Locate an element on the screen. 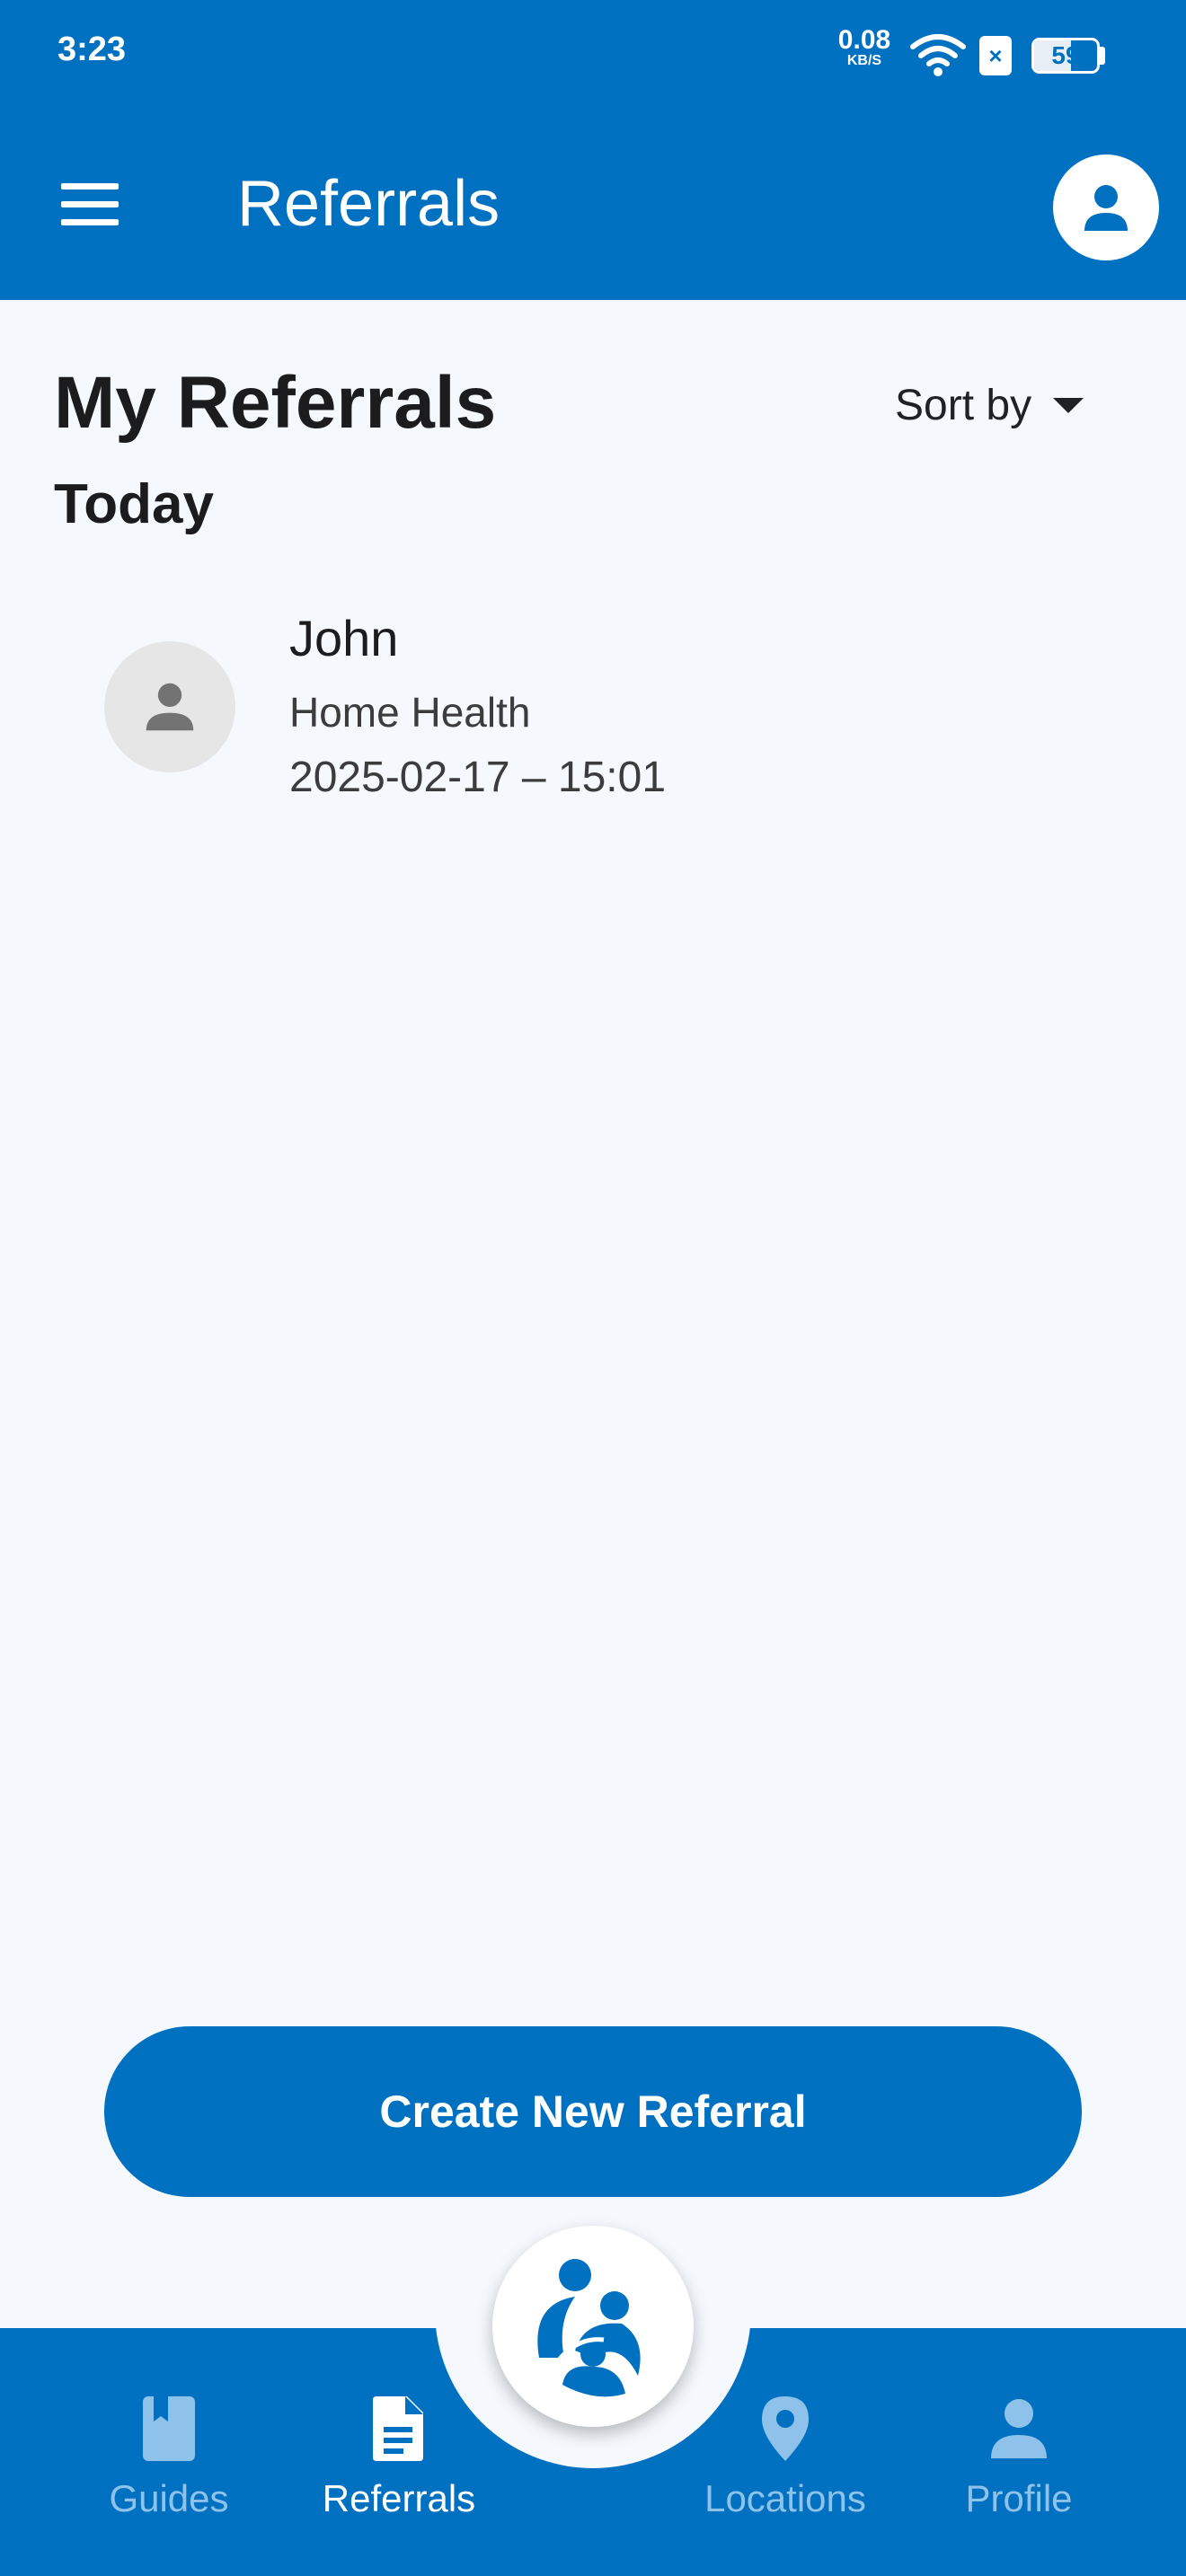 The image size is (1186, 2576). nav-guides: Guides is located at coordinates (169, 2456).